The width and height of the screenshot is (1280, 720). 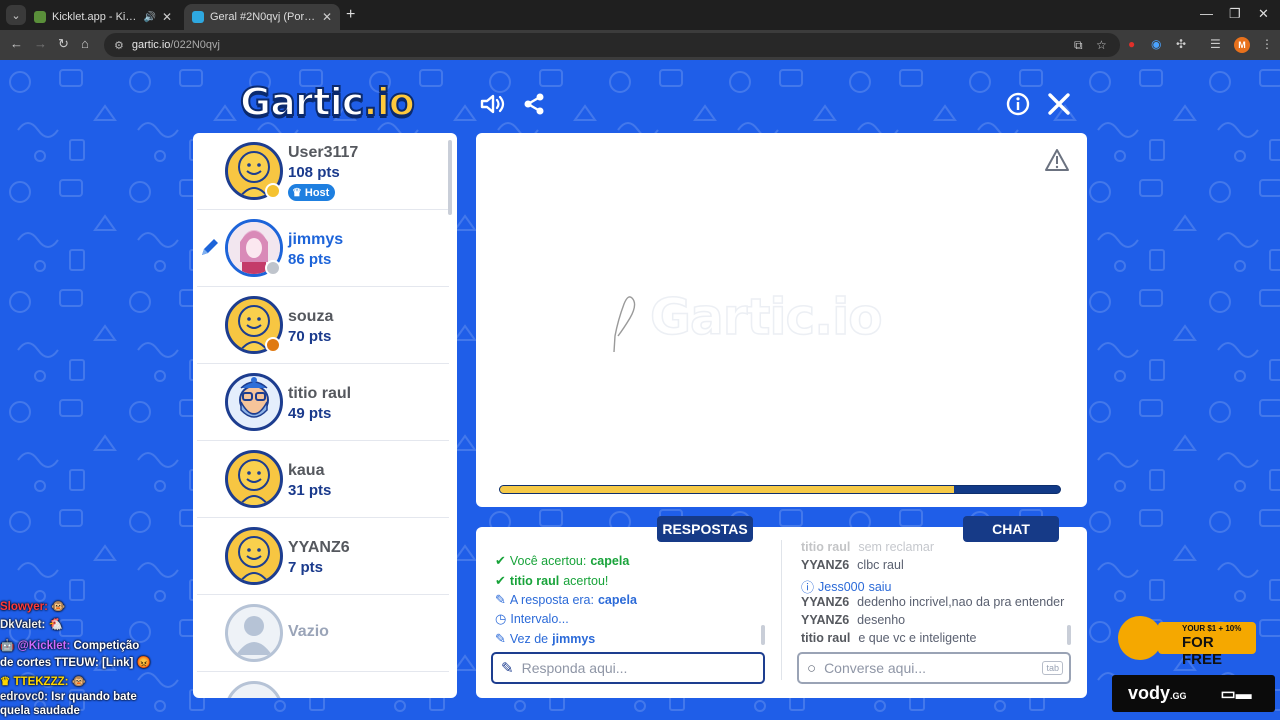 I want to click on sound-toggle-icon, so click(x=492, y=104).